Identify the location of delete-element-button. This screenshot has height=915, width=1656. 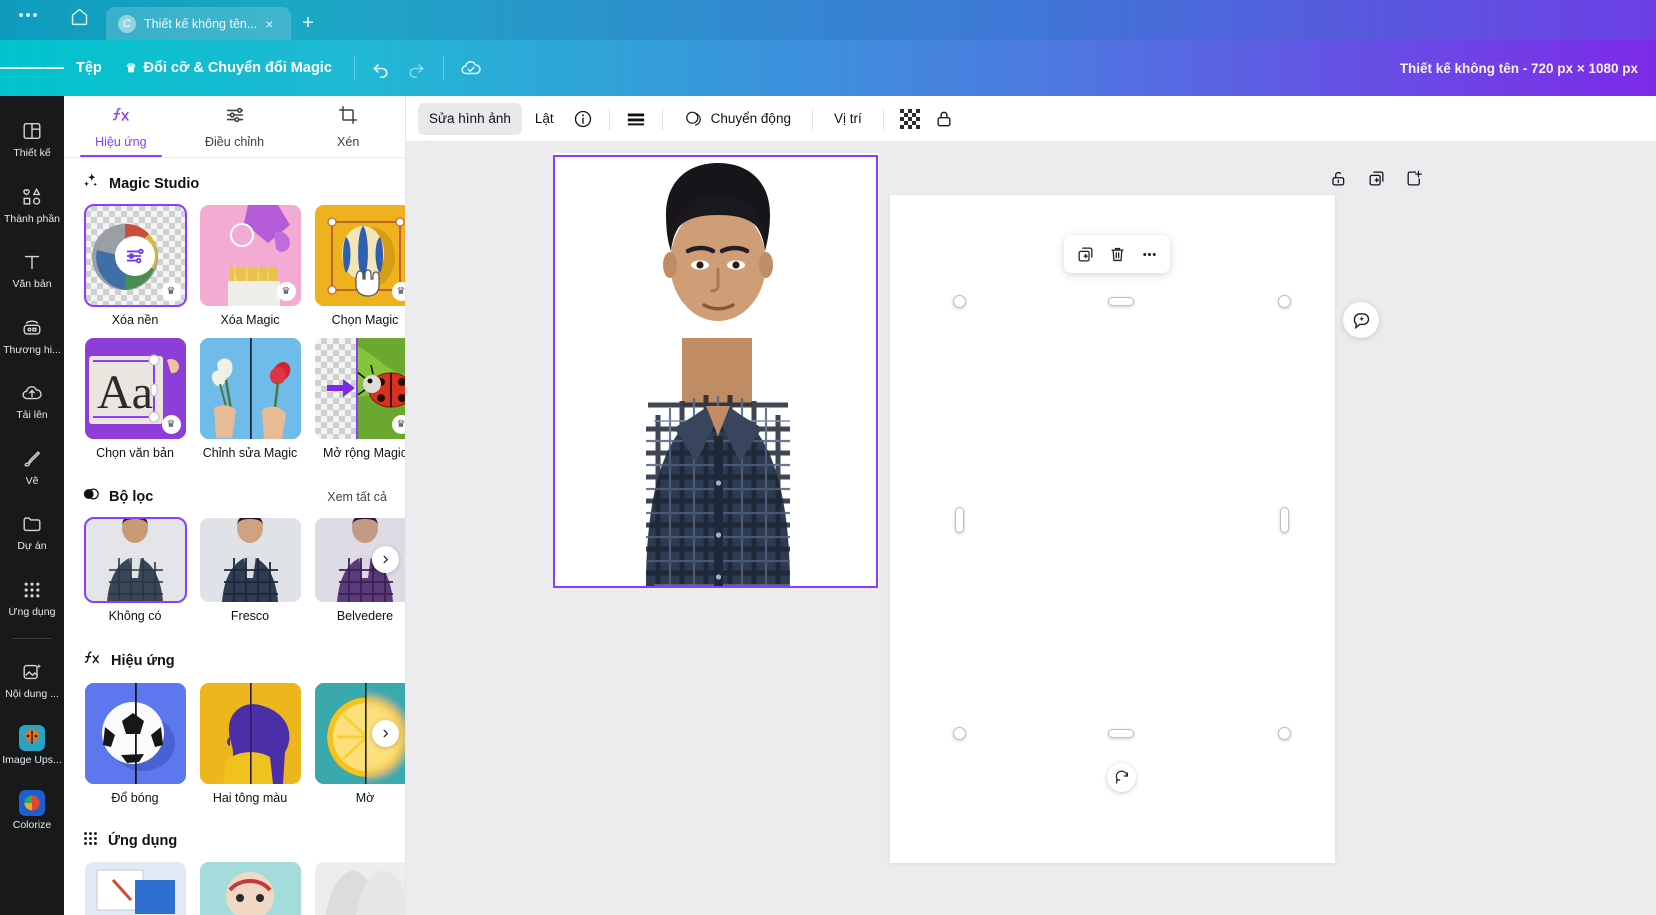
(1117, 254).